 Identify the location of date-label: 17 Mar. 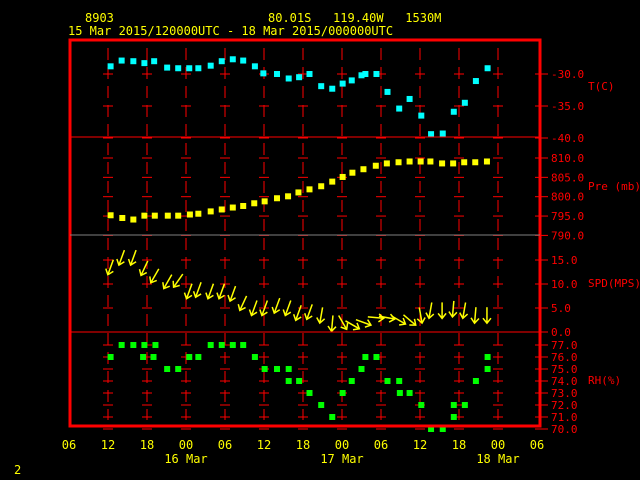
(341, 459).